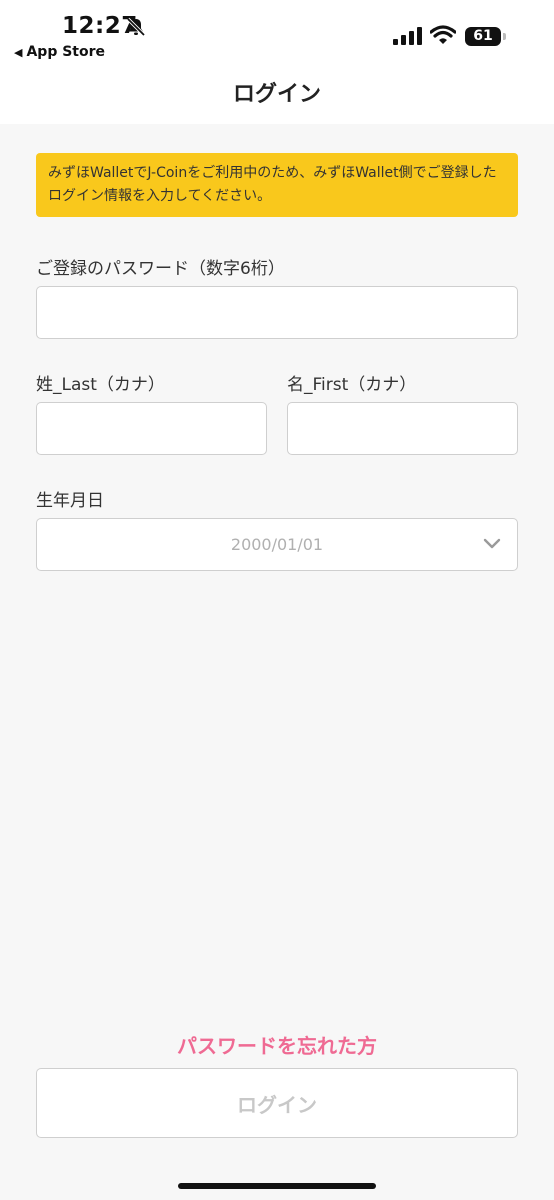 This screenshot has width=554, height=1200. I want to click on back-app-label: App Store, so click(66, 52).